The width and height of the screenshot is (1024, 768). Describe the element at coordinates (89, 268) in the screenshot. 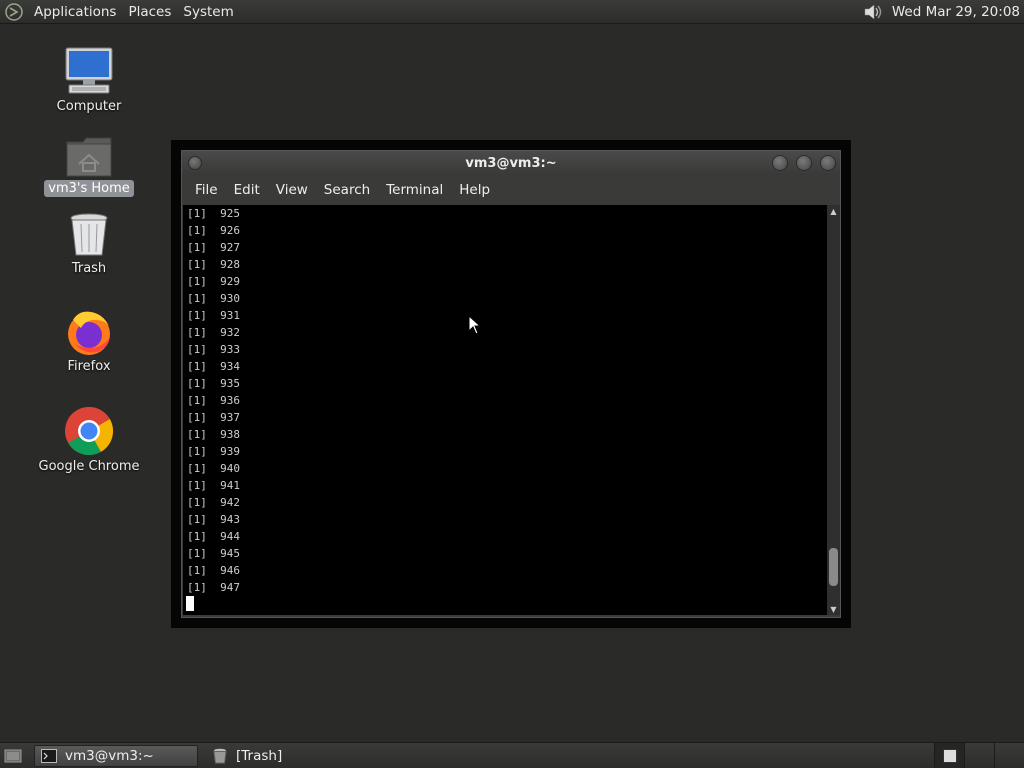

I see `desktop-icon-label: Trash` at that location.